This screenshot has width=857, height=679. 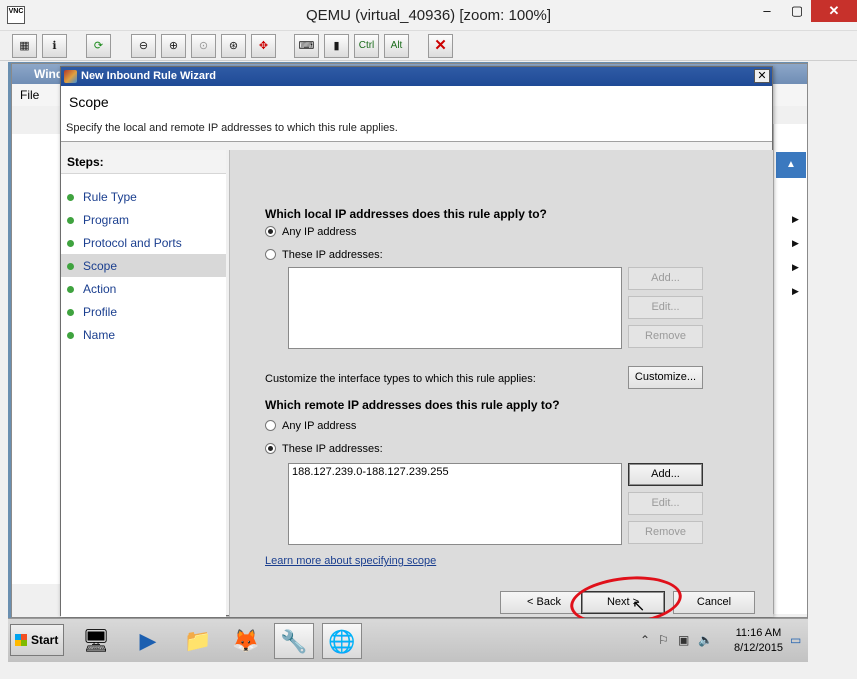 I want to click on next-button: Next >, so click(x=623, y=602).